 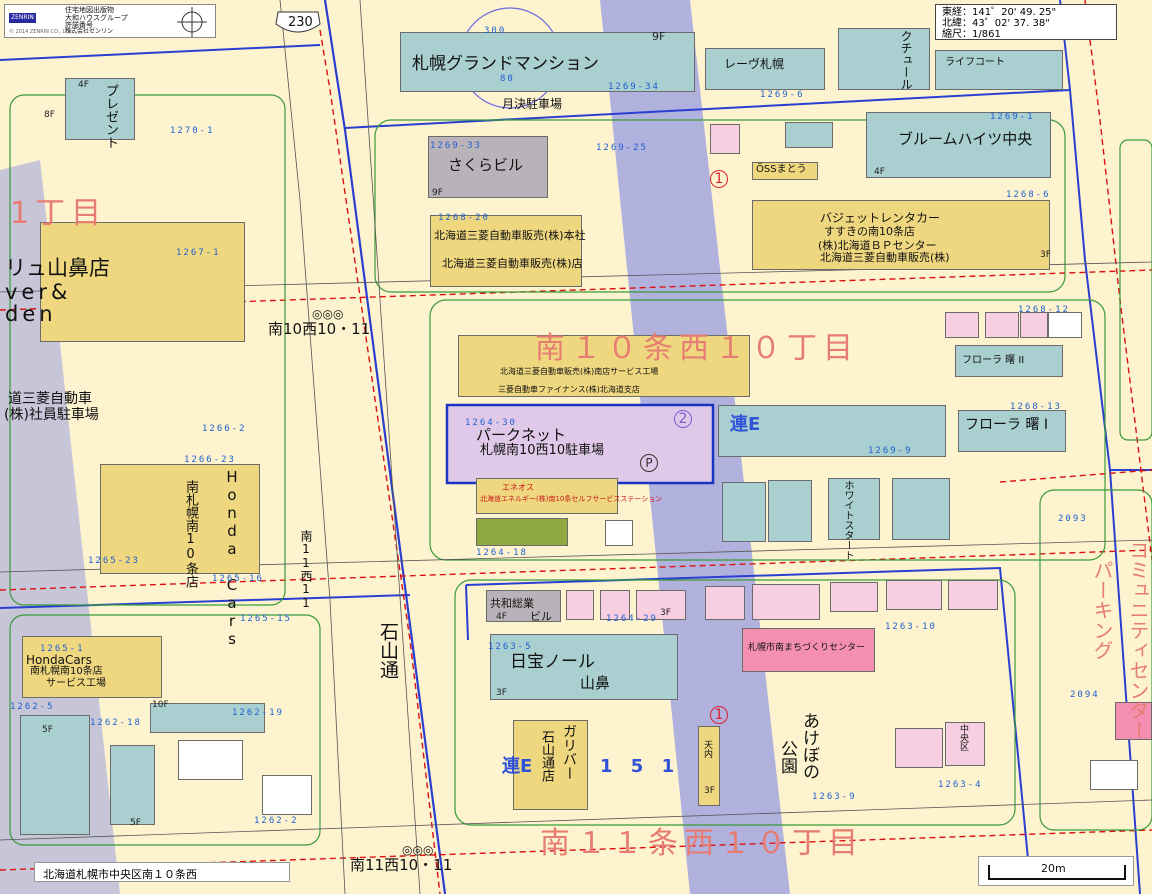 I want to click on green-lot, so click(x=522, y=532).